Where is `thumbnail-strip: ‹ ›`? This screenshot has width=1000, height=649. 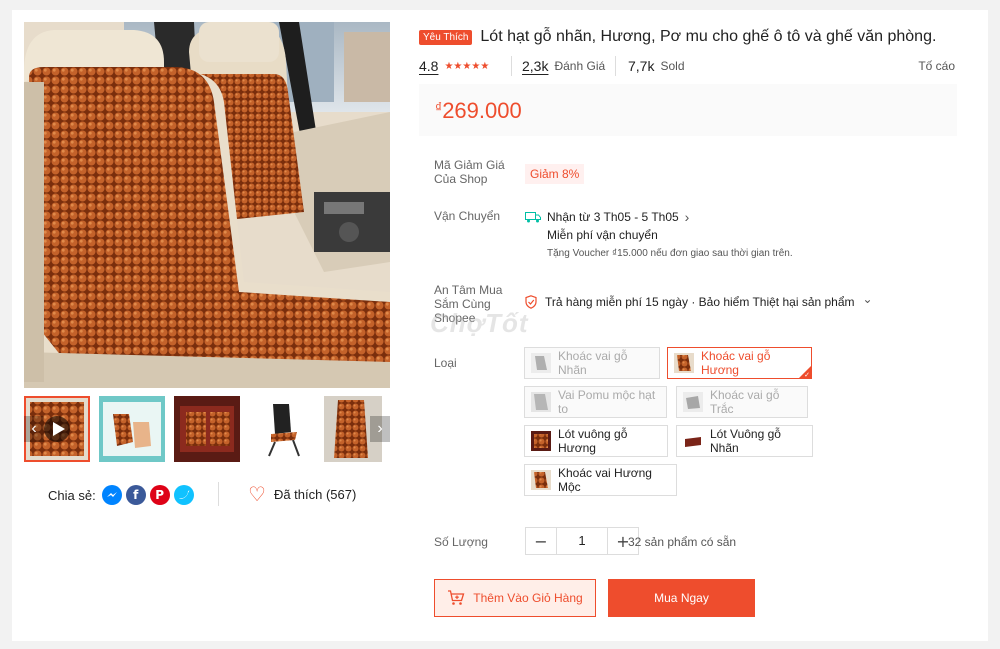 thumbnail-strip: ‹ › is located at coordinates (207, 429).